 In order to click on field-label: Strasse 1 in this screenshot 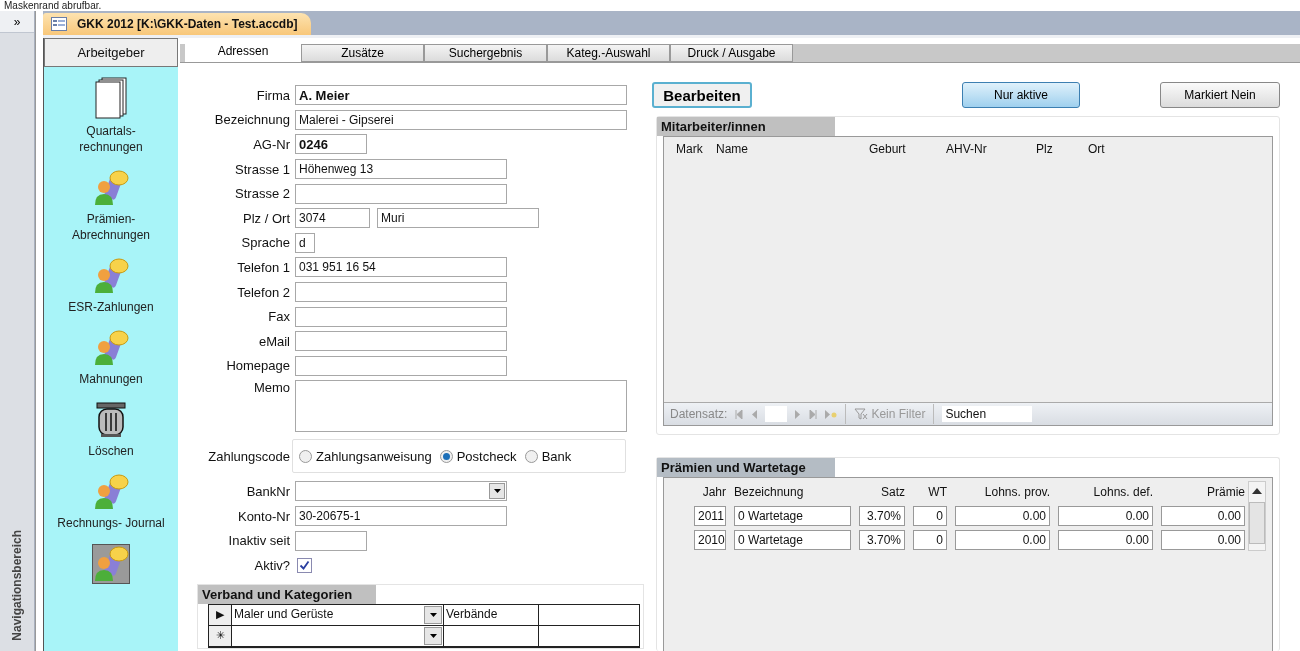, I will do `click(262, 169)`.